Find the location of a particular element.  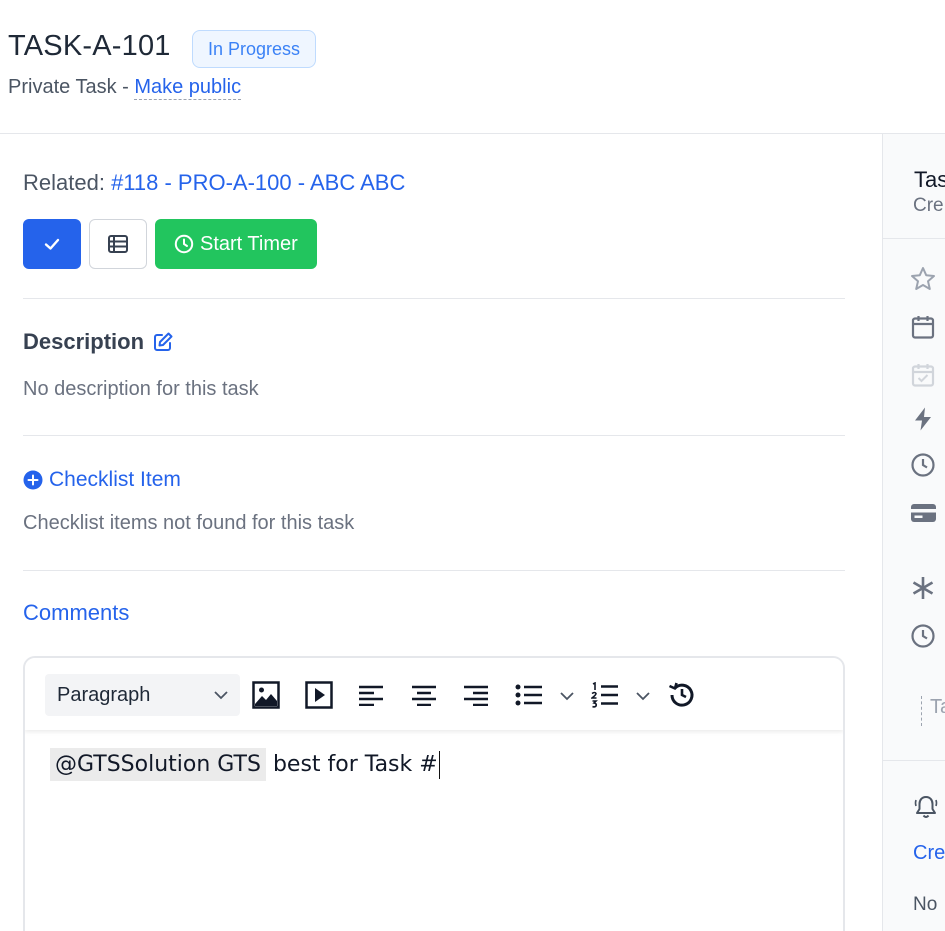

check-icon is located at coordinates (52, 244).